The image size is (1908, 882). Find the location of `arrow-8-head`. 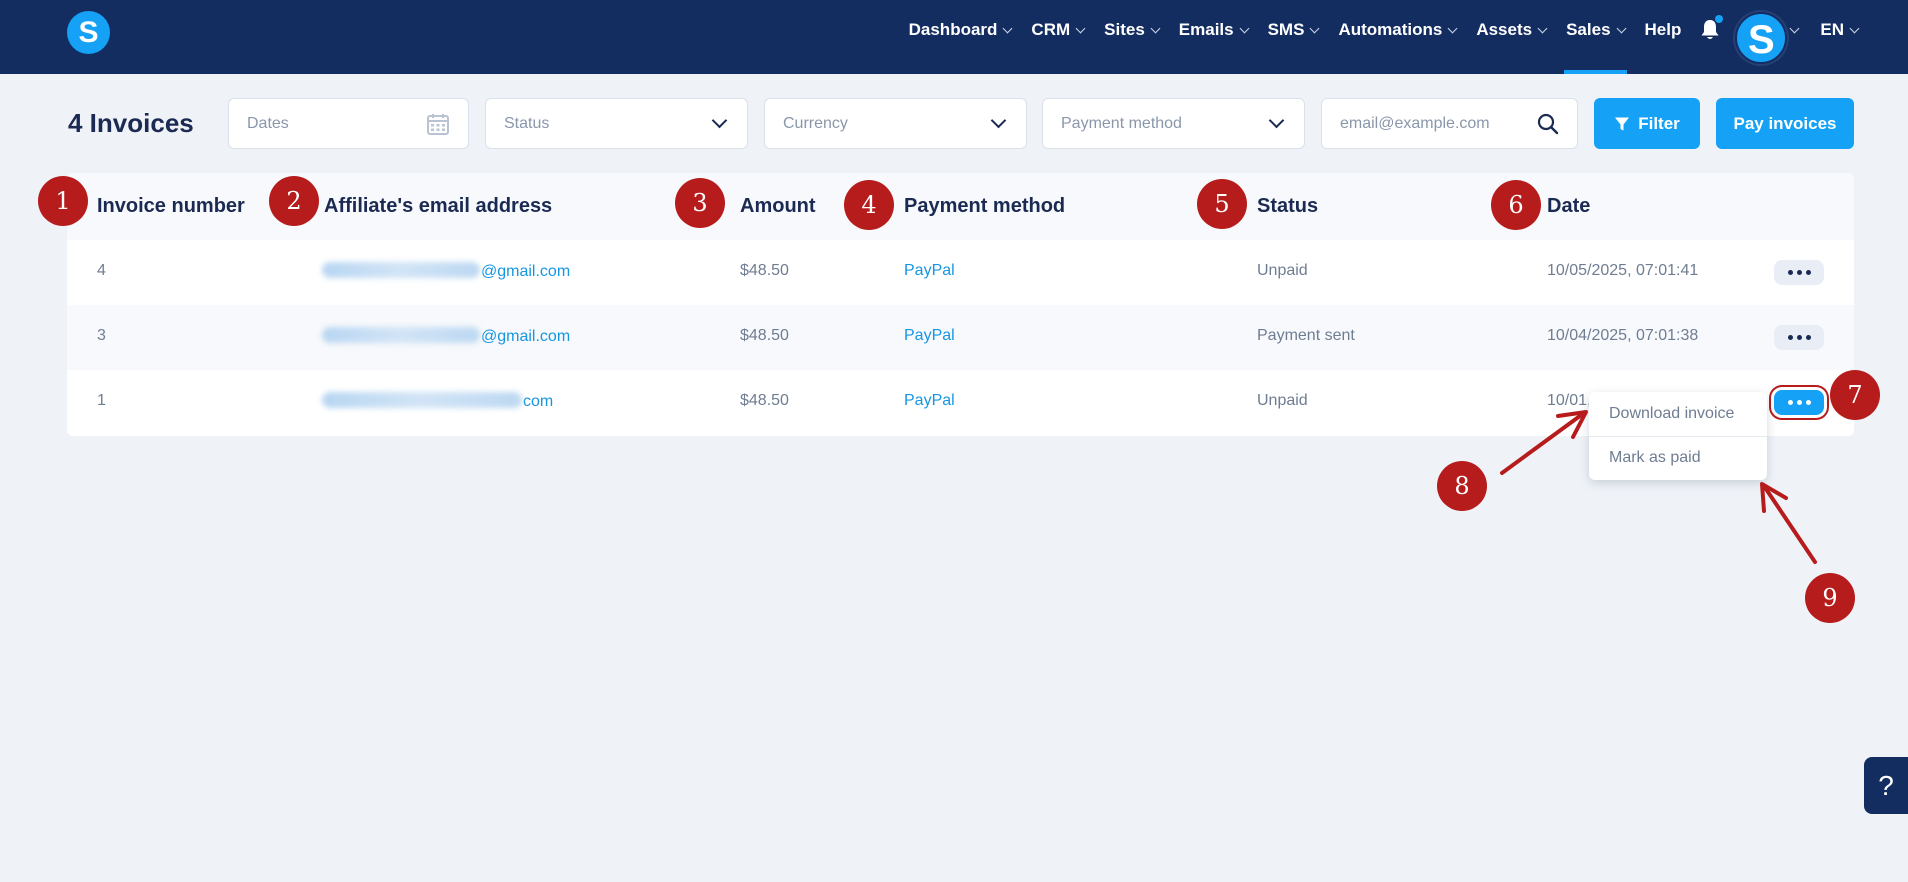

arrow-8-head is located at coordinates (1572, 424).